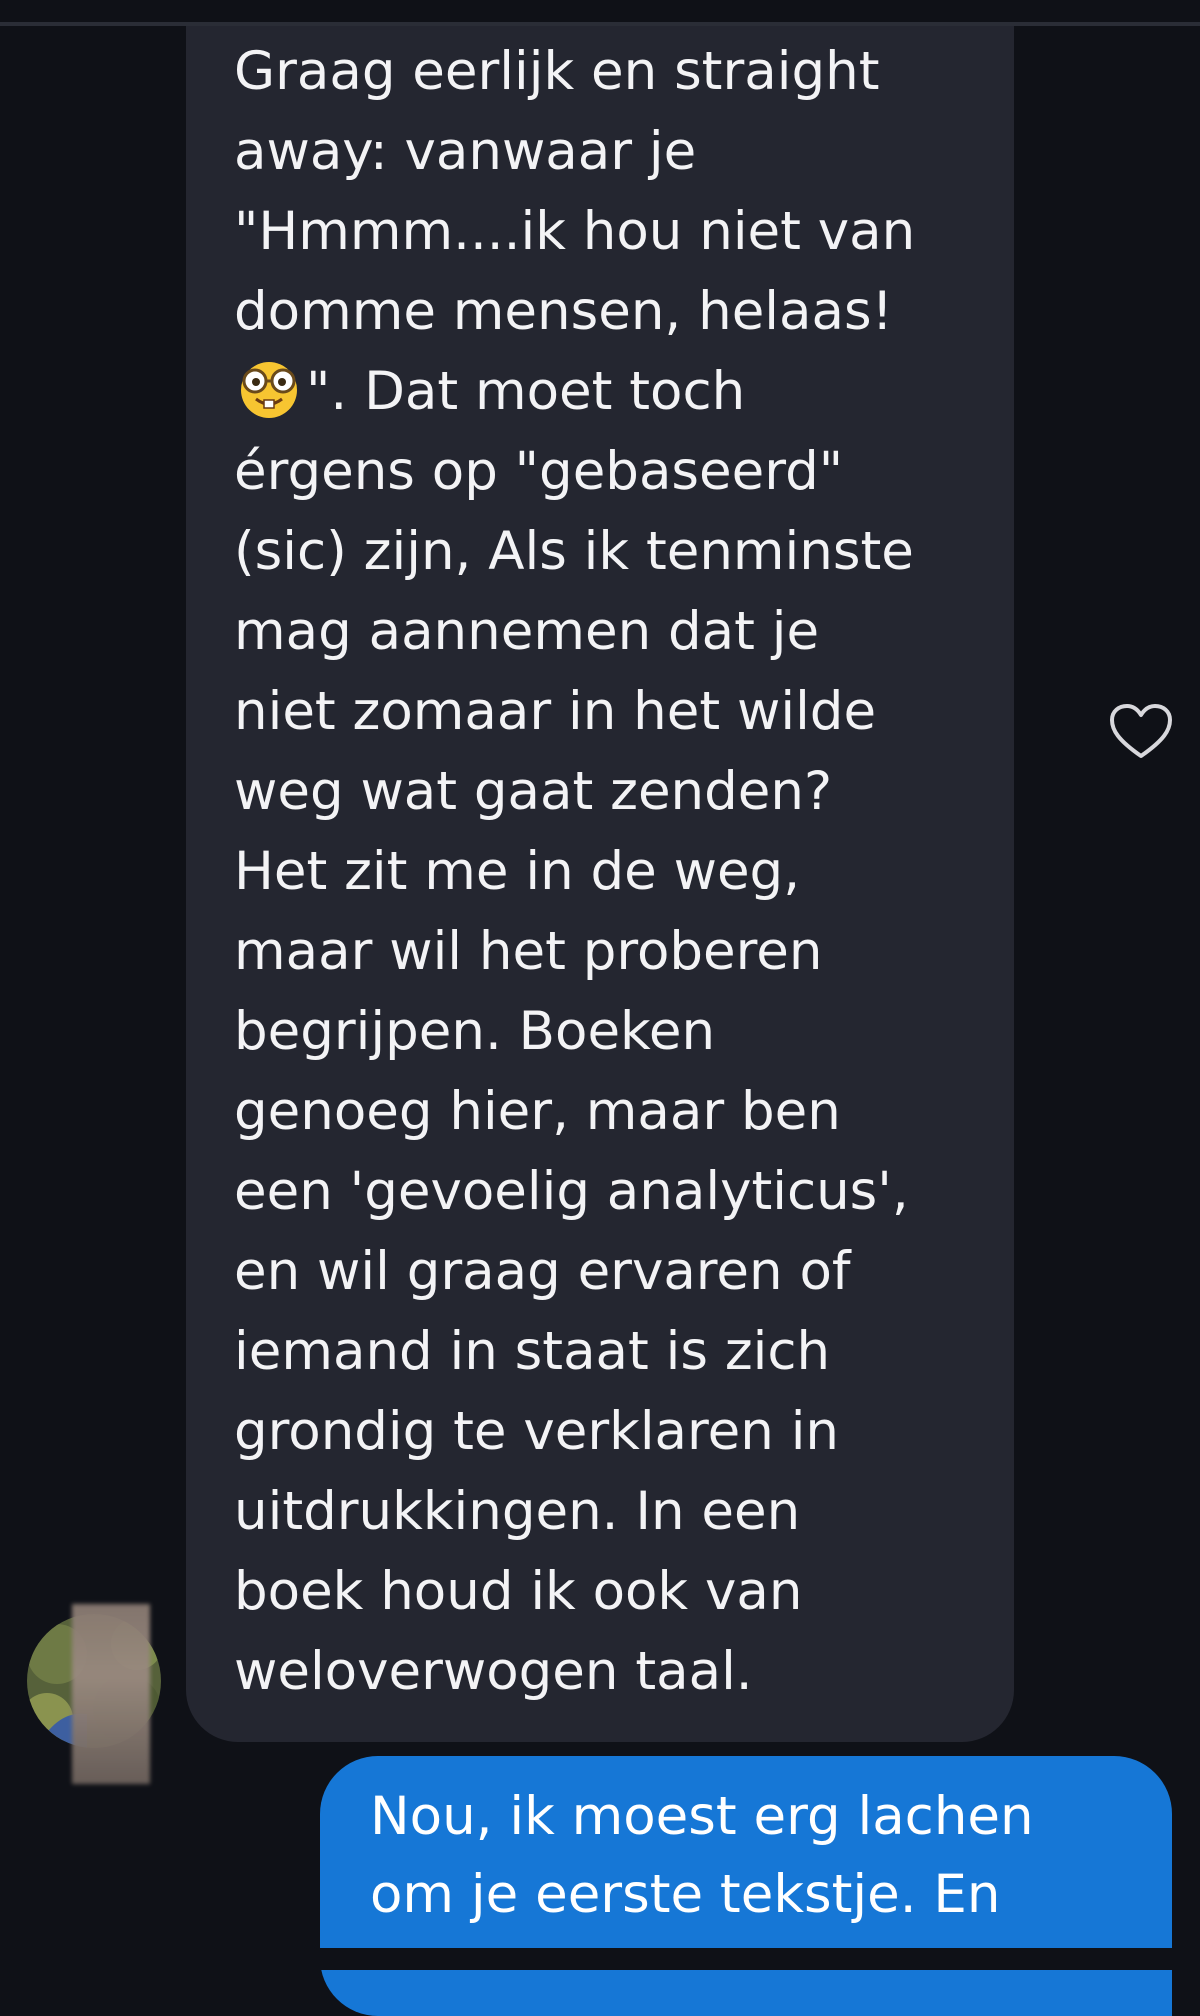  What do you see at coordinates (600, 1959) in the screenshot?
I see `bottom-edge` at bounding box center [600, 1959].